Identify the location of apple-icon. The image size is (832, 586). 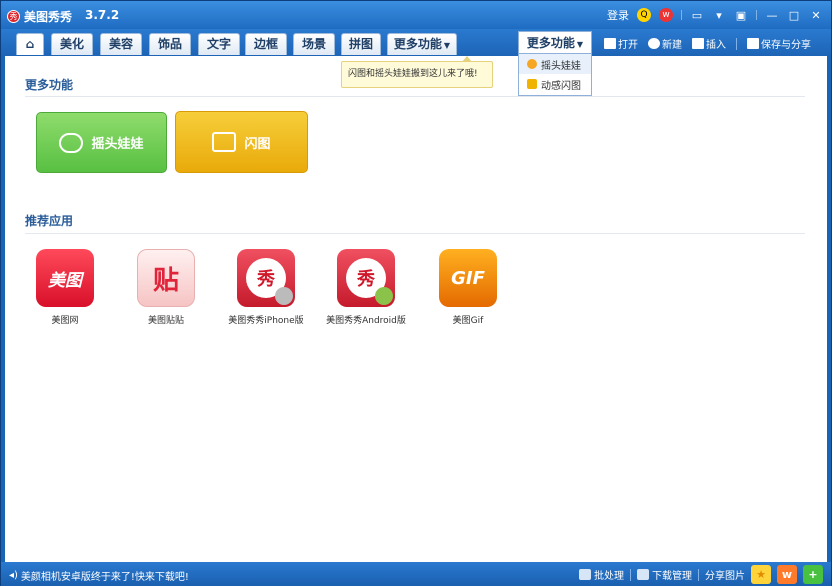
(284, 296).